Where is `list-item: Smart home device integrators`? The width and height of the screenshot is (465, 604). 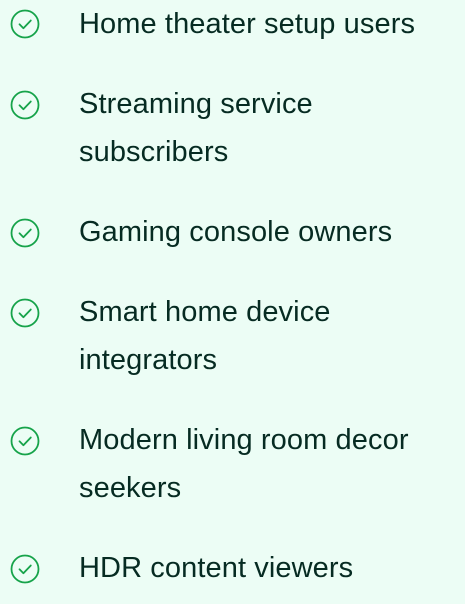
list-item: Smart home device integrators is located at coordinates (232, 332).